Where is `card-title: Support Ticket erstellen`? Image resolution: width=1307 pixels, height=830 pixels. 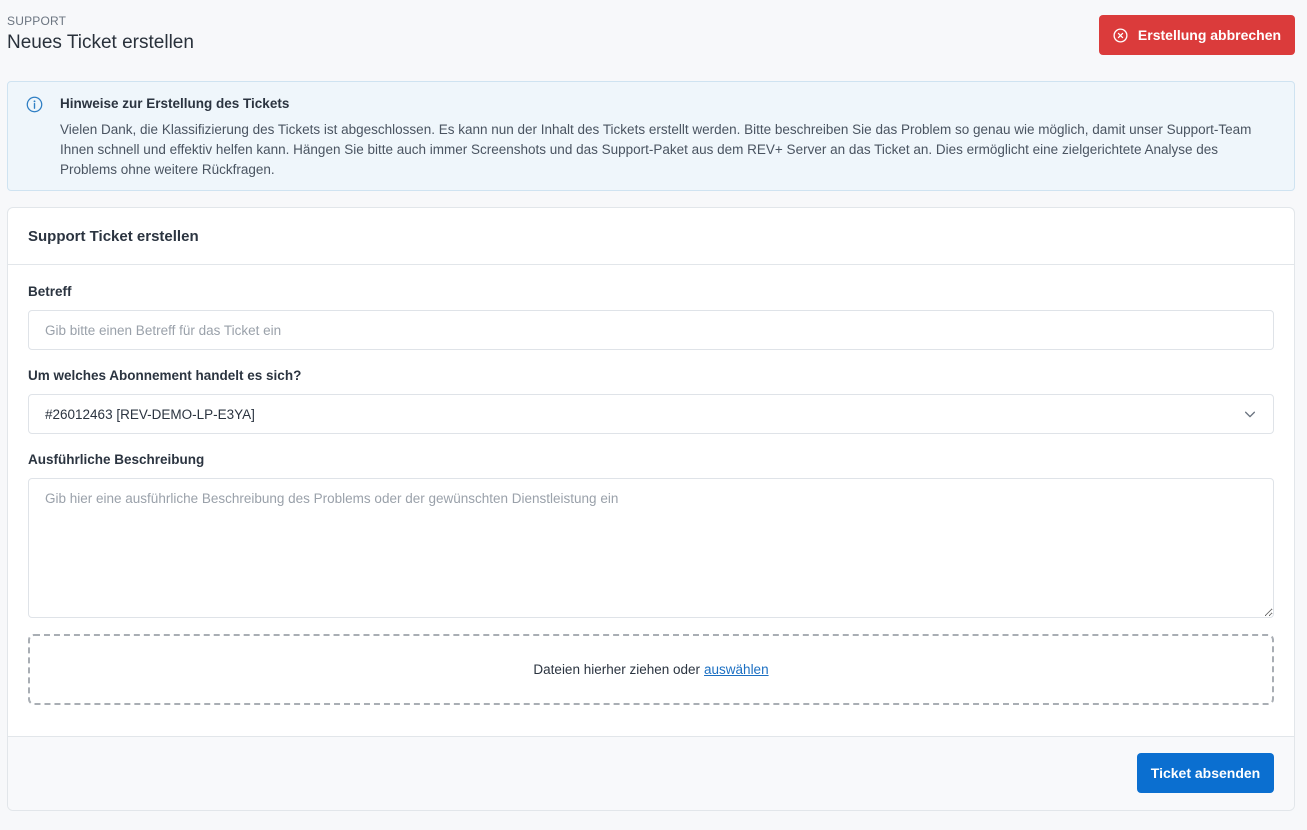
card-title: Support Ticket erstellen is located at coordinates (113, 236).